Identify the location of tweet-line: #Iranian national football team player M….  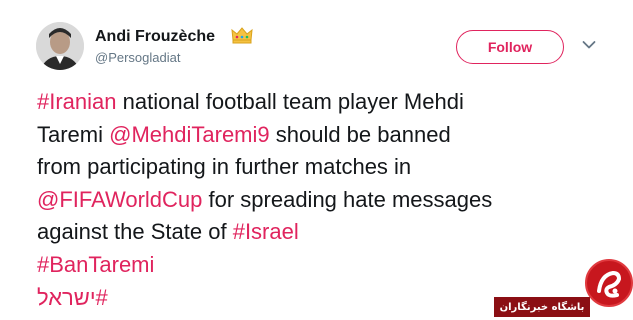
(332, 102).